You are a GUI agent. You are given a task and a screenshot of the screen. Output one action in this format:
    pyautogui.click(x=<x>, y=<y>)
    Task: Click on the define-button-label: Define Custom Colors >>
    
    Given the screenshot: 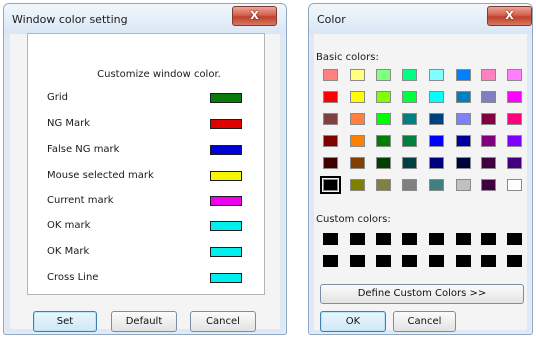 What is the action you would take?
    pyautogui.click(x=422, y=293)
    